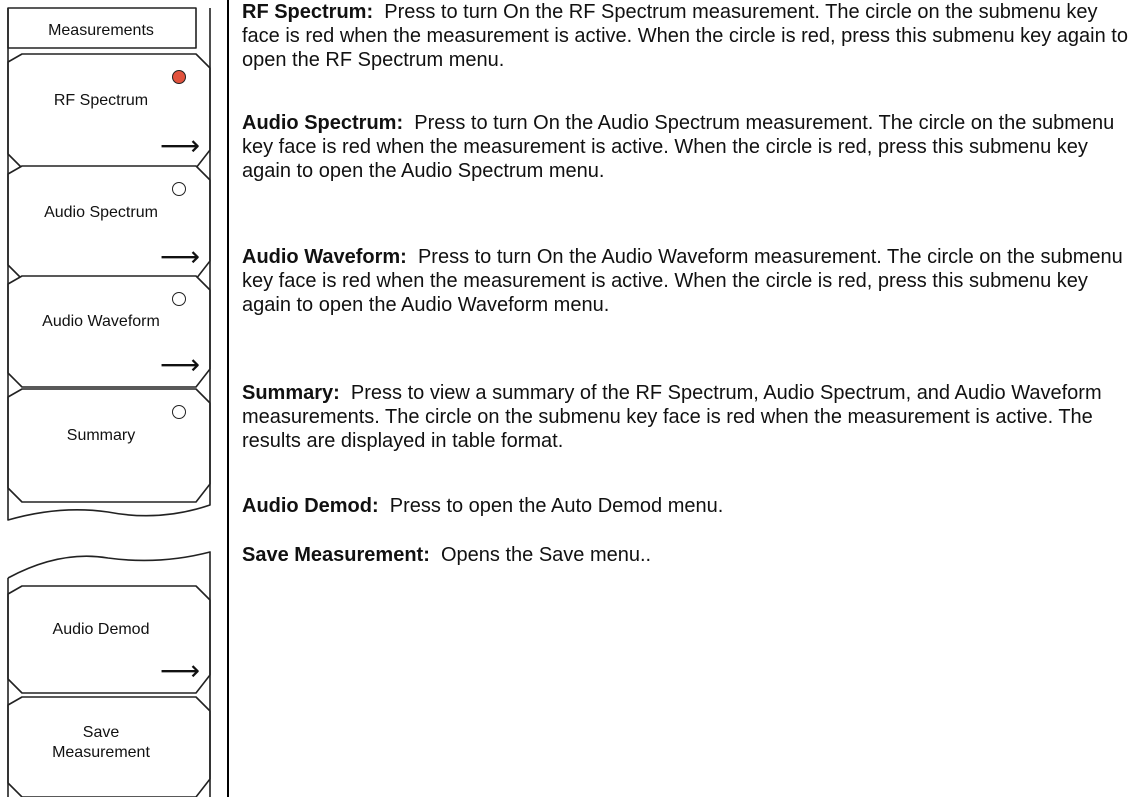  I want to click on description-term: Save Measurement:, so click(336, 555).